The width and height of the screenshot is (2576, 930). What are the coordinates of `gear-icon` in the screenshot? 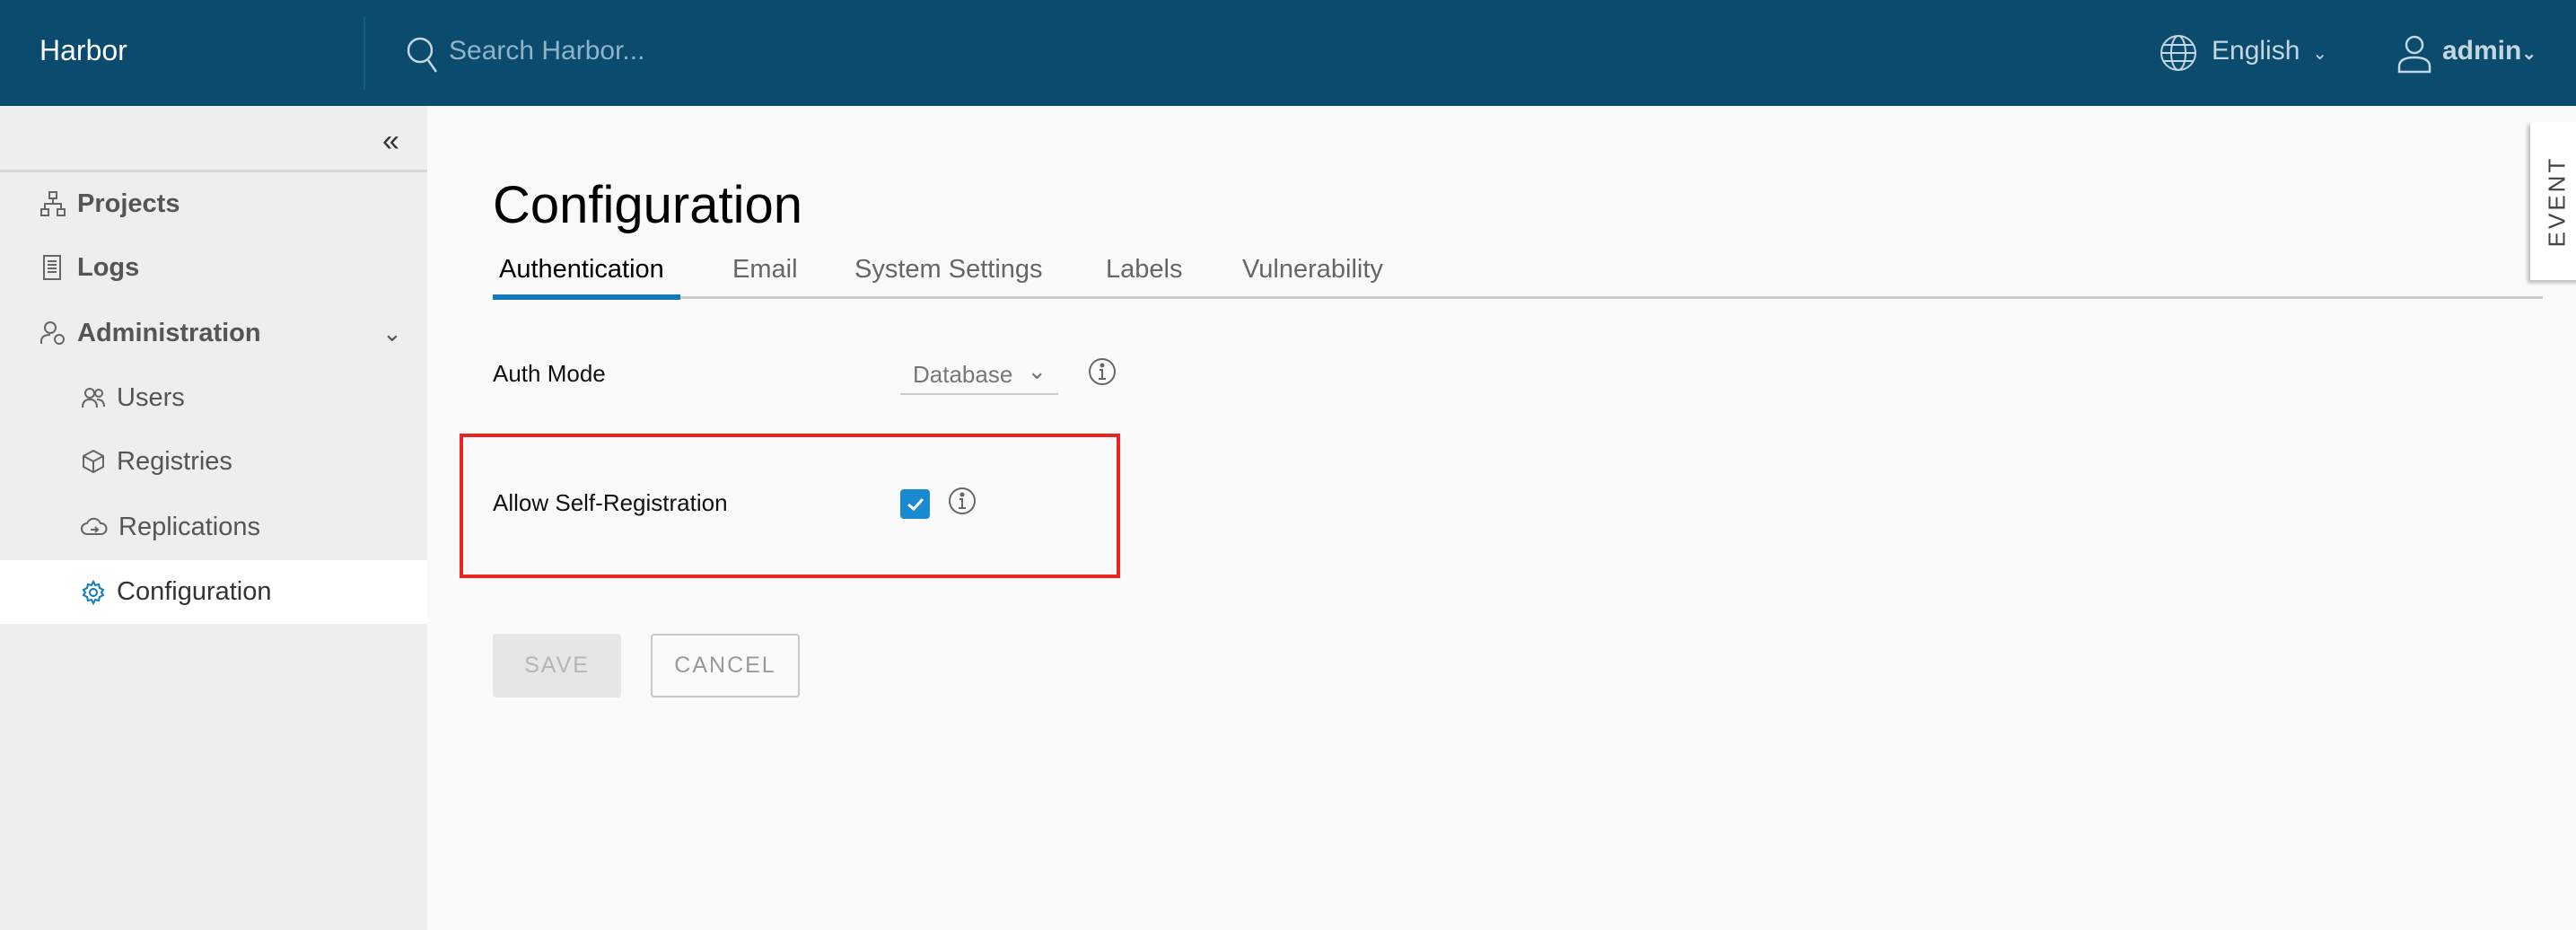 It's located at (93, 592).